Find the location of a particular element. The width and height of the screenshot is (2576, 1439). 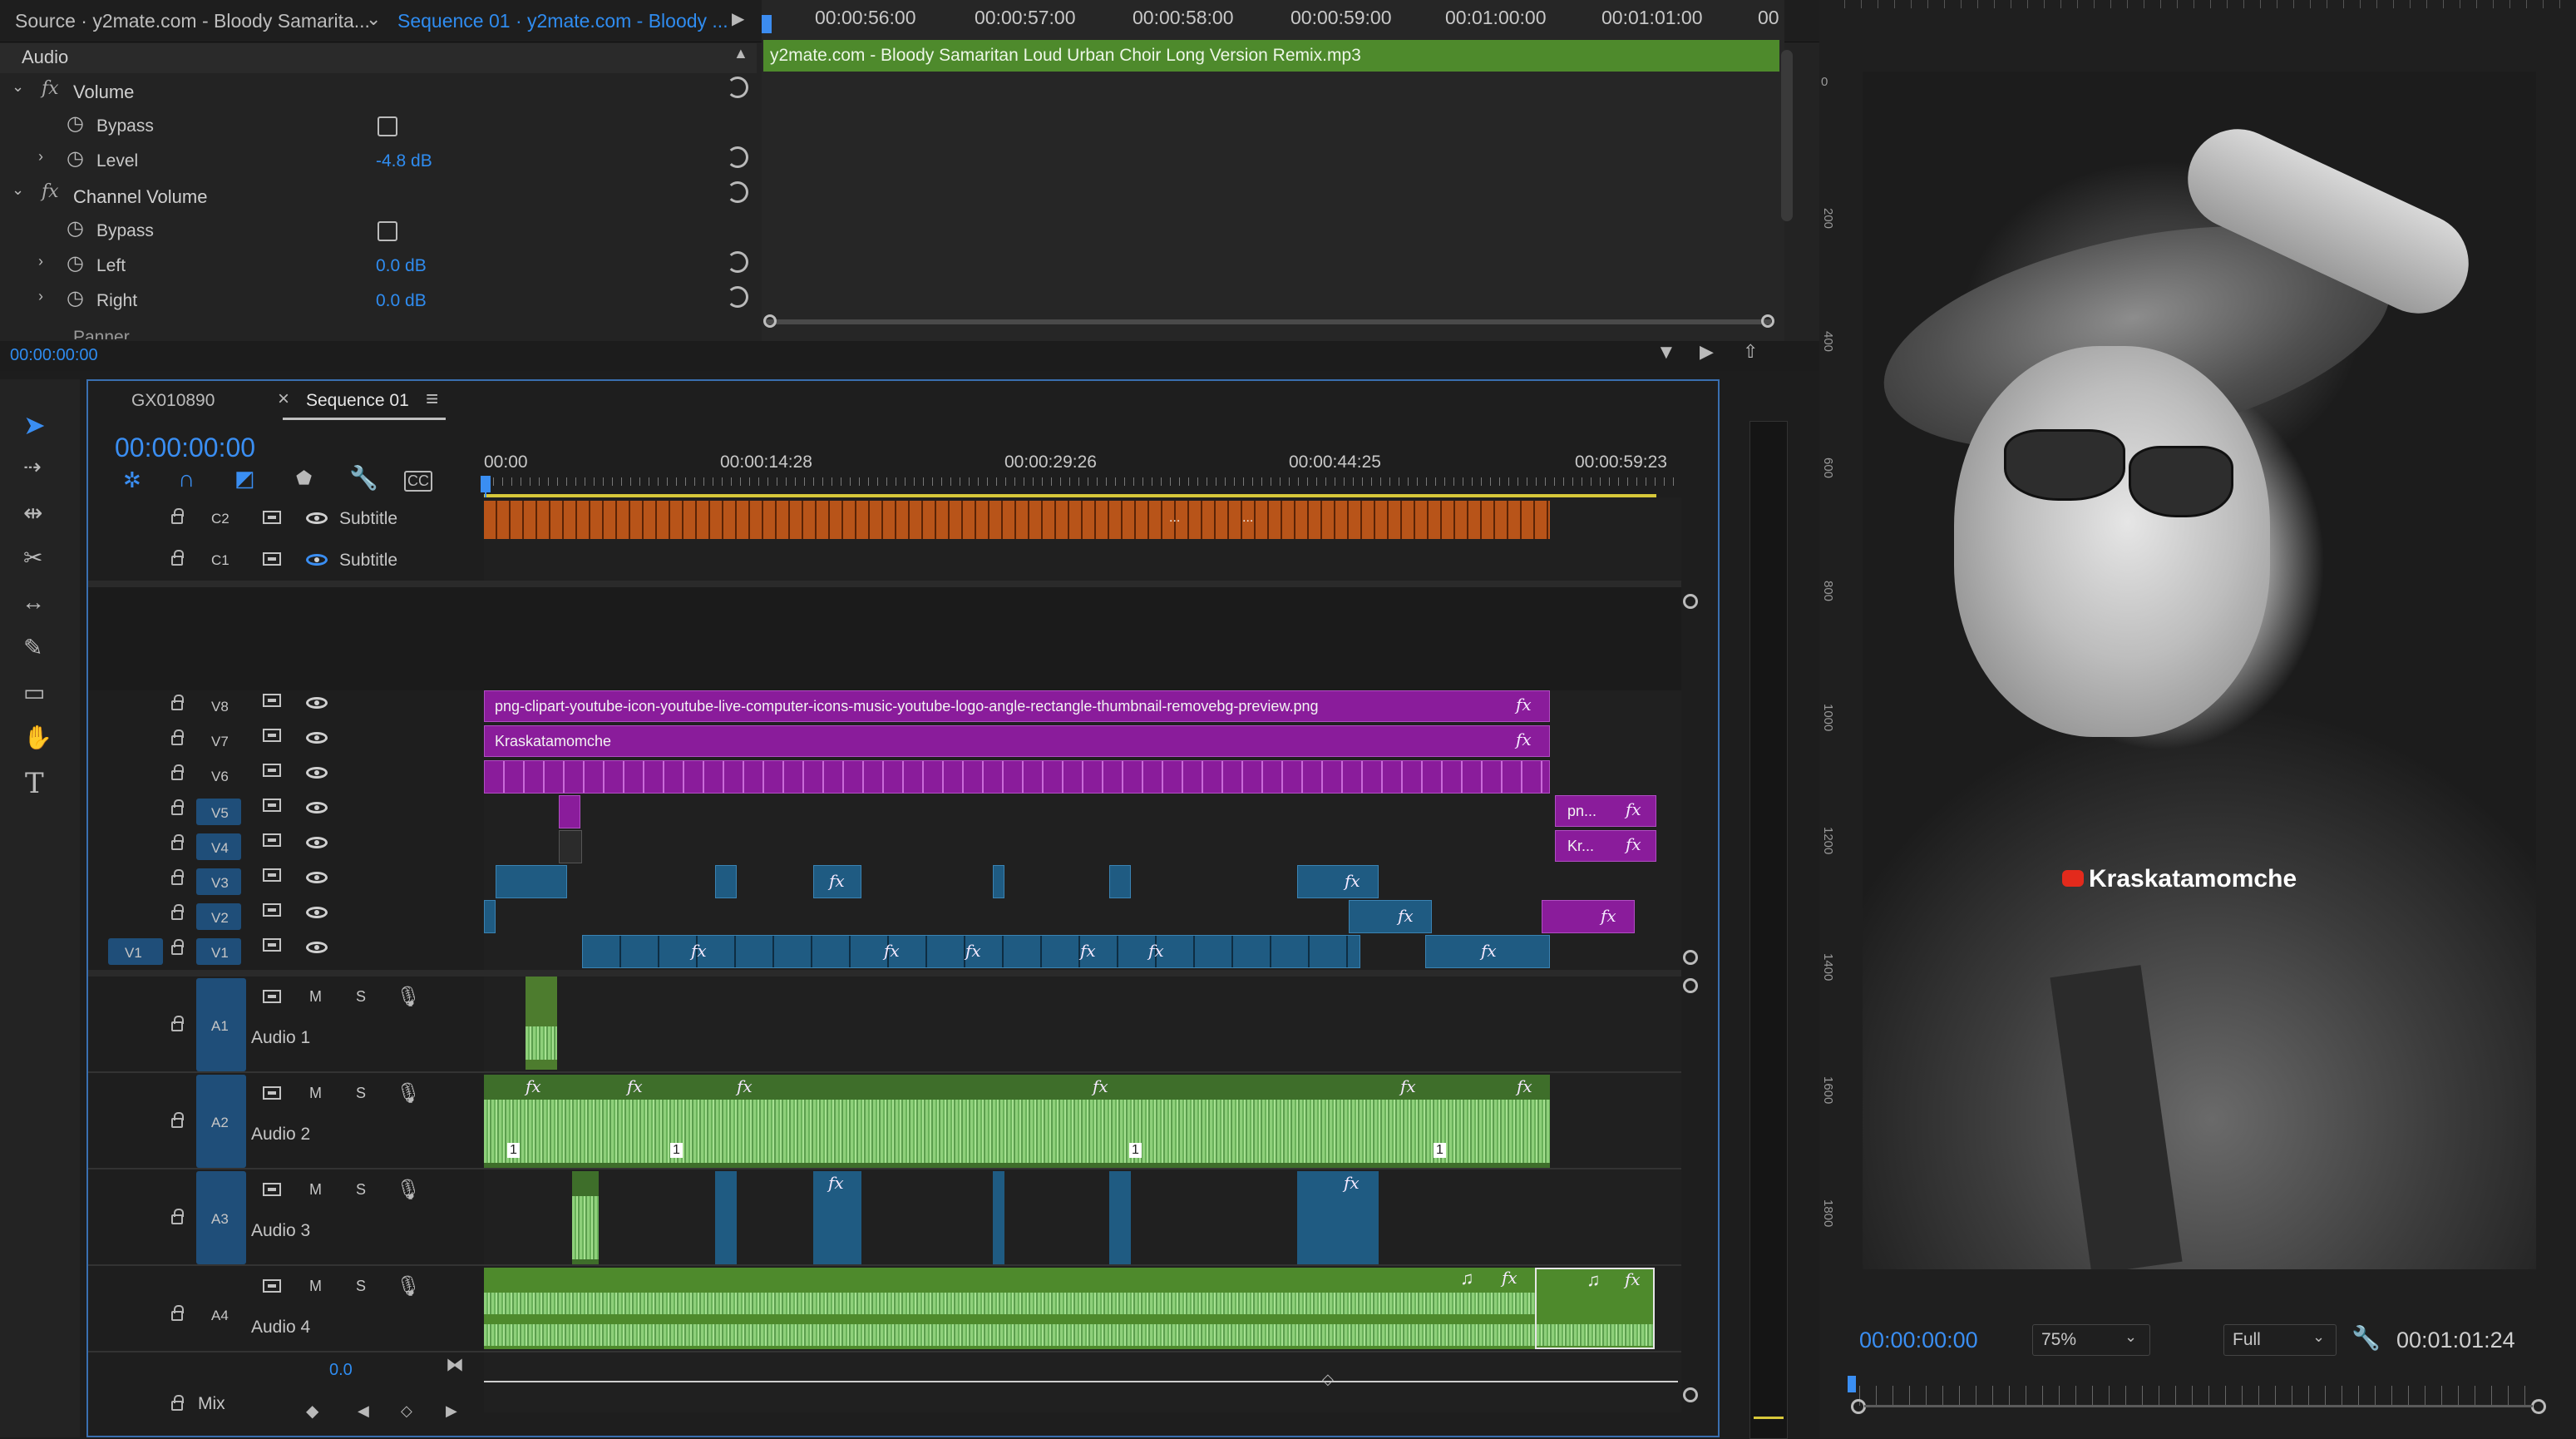

timeline-timecode: 00:00:00:00 is located at coordinates (185, 448).